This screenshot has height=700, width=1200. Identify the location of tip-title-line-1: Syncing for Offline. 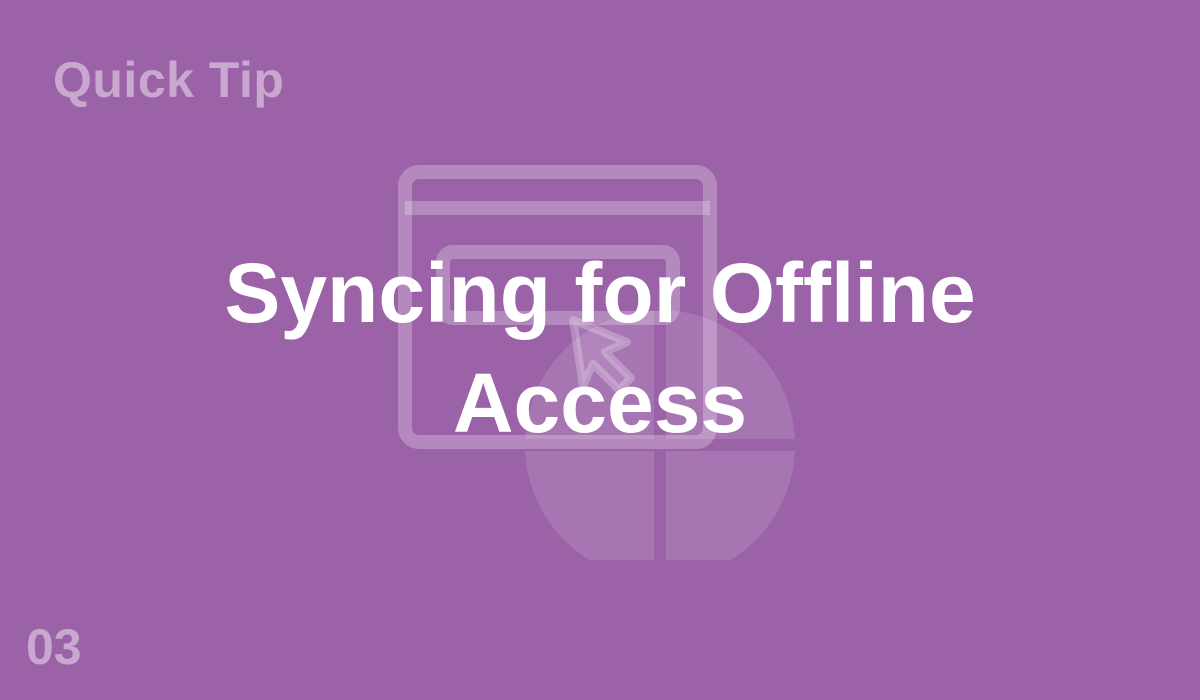
(600, 293).